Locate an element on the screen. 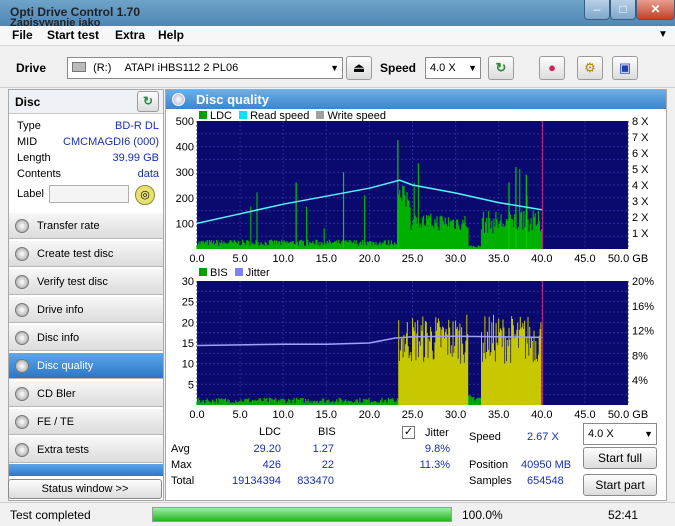 This screenshot has height=526, width=675. erase-button: ● is located at coordinates (552, 68).